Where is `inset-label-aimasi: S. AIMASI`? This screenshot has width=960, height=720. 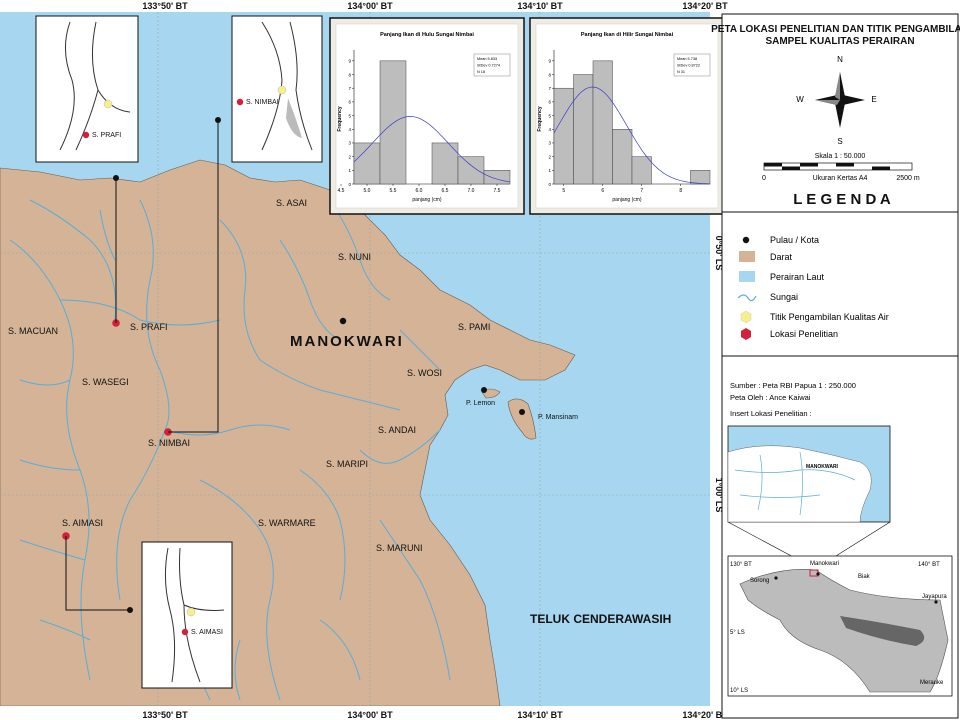 inset-label-aimasi: S. AIMASI is located at coordinates (207, 632).